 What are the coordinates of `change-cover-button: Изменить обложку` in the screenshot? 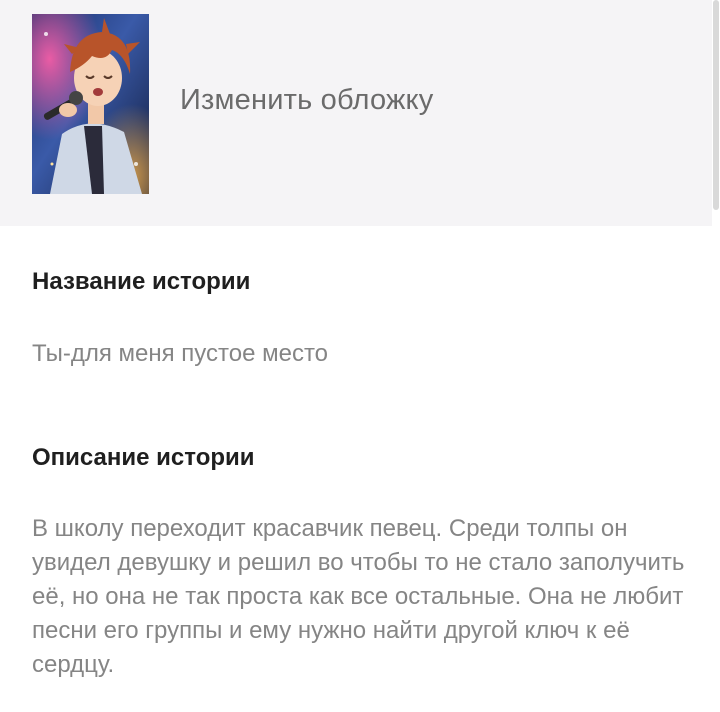 It's located at (306, 100).